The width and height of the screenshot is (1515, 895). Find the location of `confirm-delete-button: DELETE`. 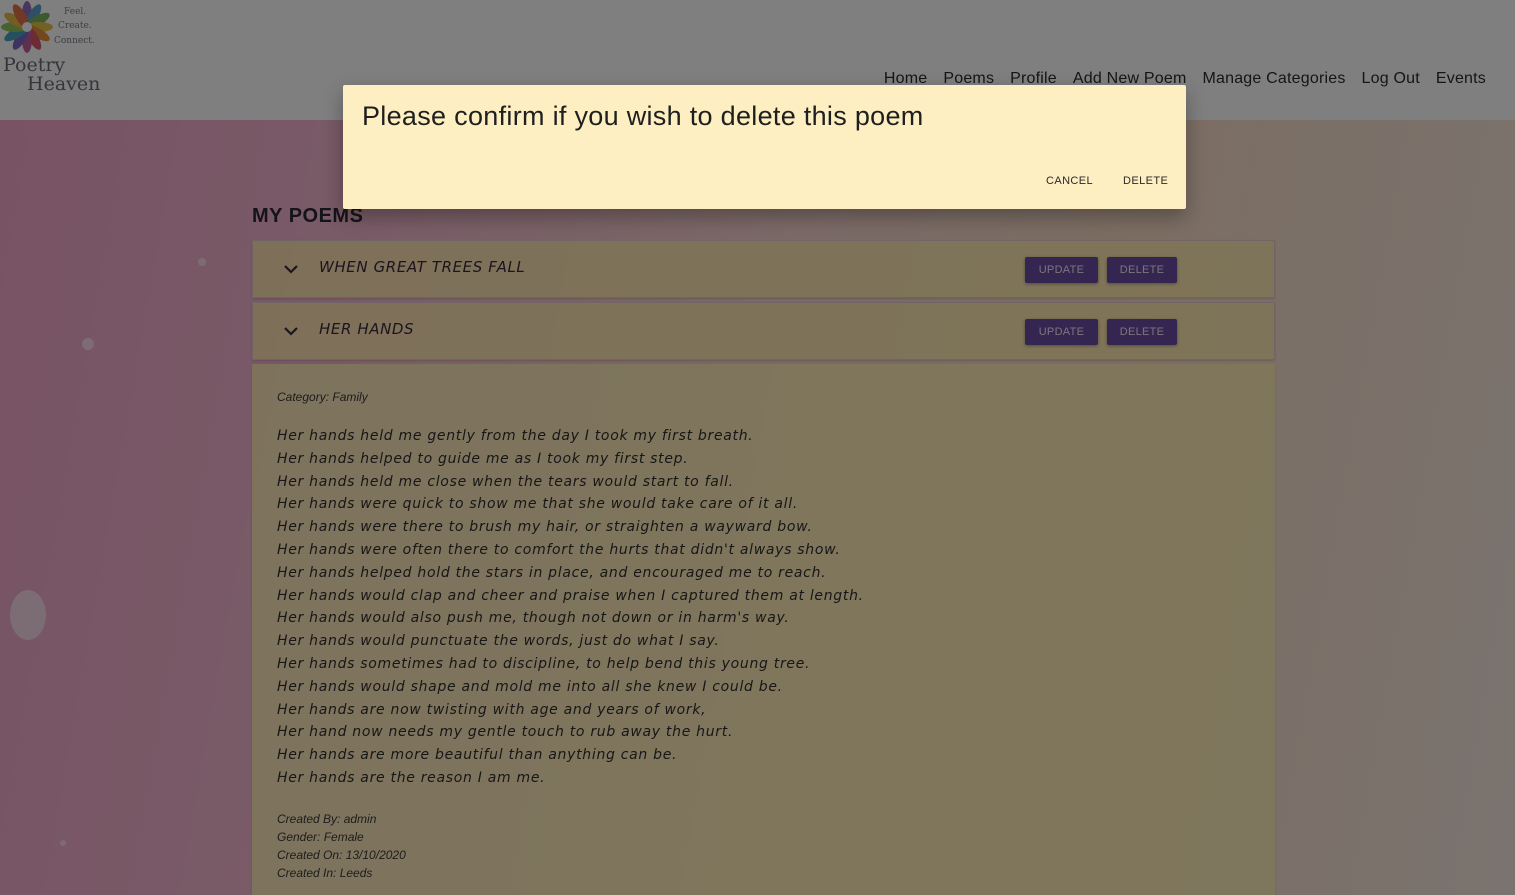

confirm-delete-button: DELETE is located at coordinates (1145, 181).